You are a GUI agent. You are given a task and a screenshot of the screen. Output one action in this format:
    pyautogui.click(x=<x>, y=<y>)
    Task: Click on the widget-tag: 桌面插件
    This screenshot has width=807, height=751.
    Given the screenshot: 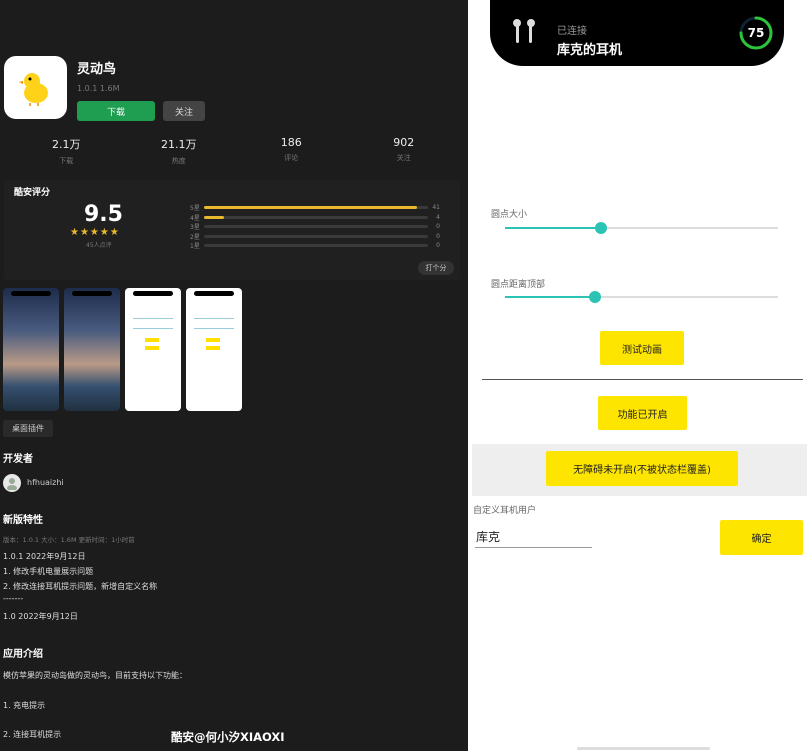 What is the action you would take?
    pyautogui.click(x=28, y=428)
    